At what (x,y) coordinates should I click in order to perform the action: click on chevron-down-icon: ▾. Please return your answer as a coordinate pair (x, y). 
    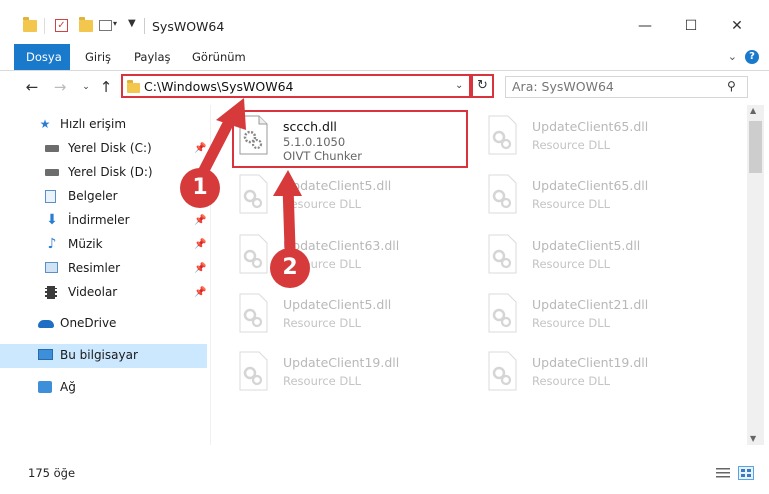
    Looking at the image, I should click on (115, 23).